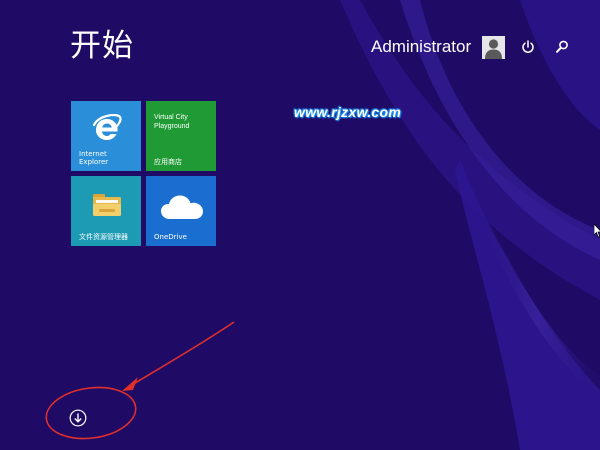  Describe the element at coordinates (528, 47) in the screenshot. I see `power-icon` at that location.